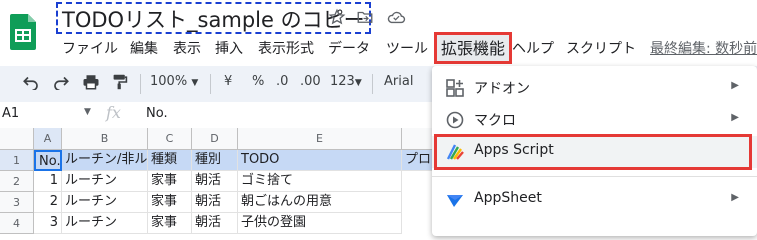 This screenshot has width=757, height=240. What do you see at coordinates (286, 49) in the screenshot?
I see `menu-format: 表示形式` at bounding box center [286, 49].